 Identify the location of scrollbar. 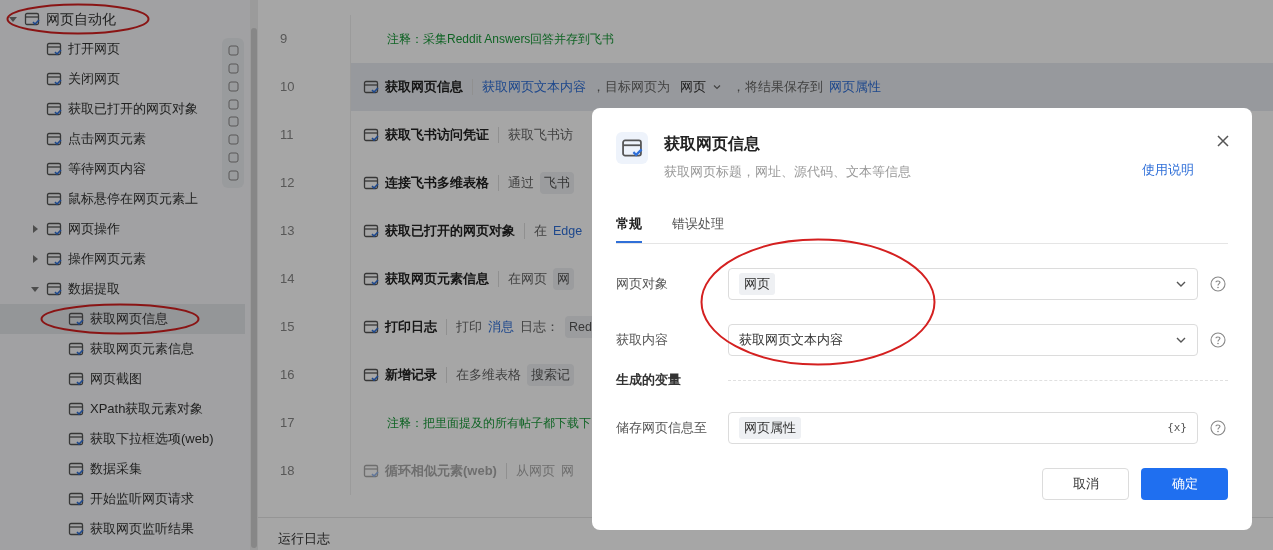
(254, 288).